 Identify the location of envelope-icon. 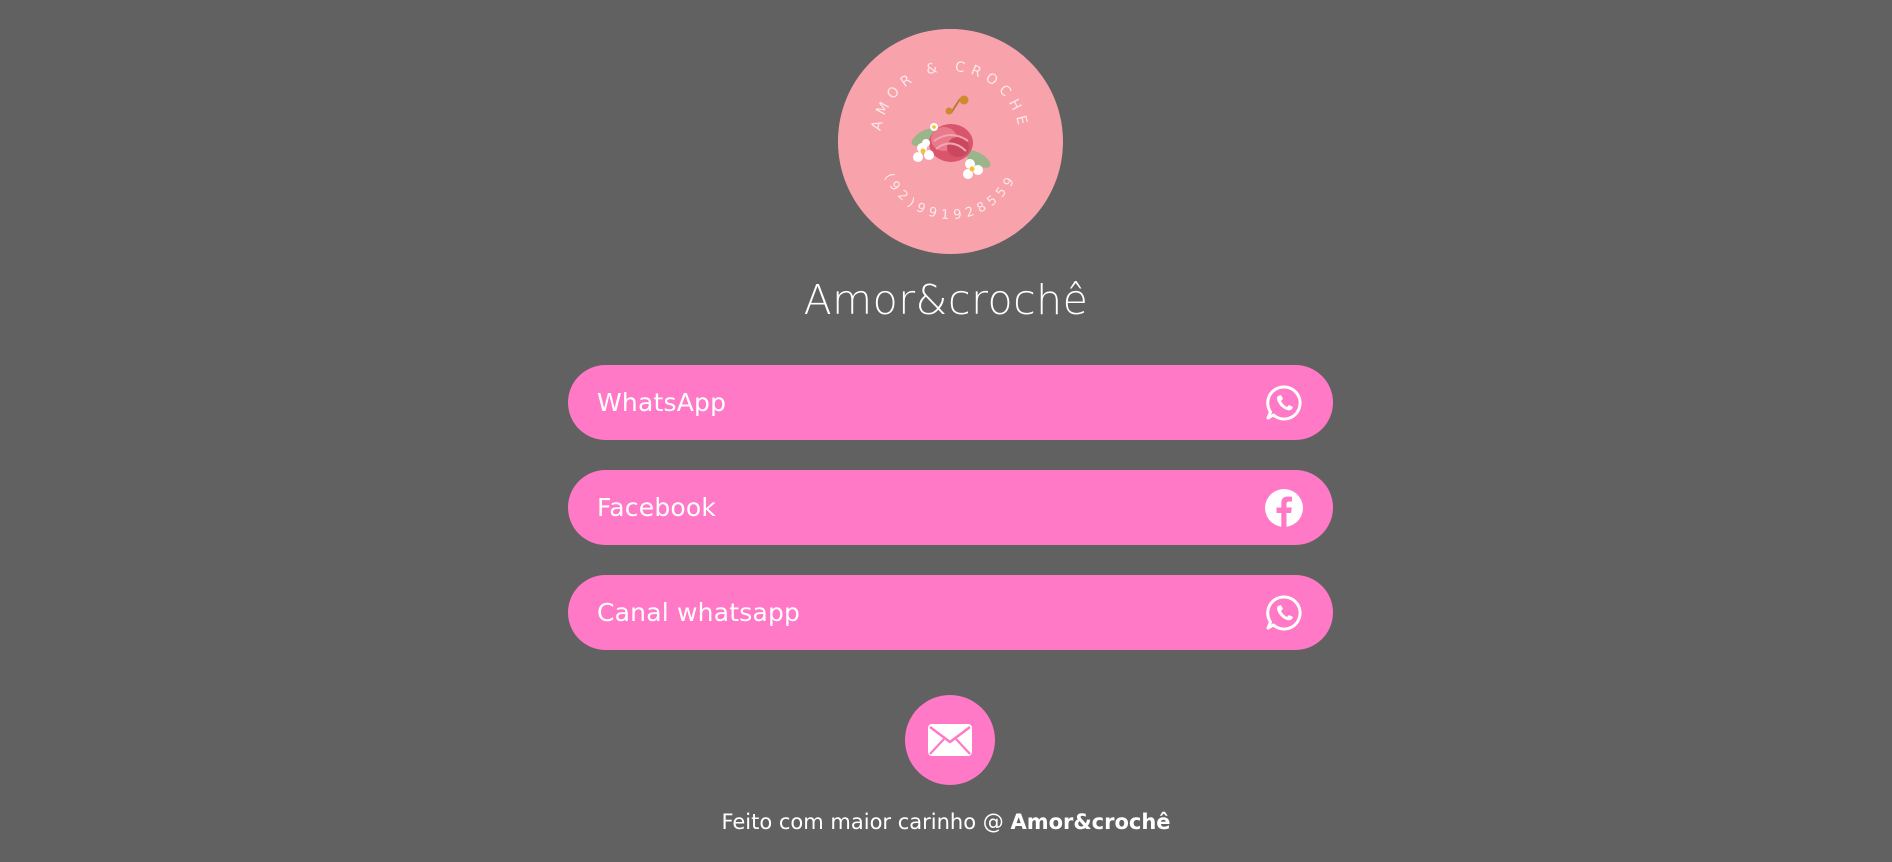
(950, 740).